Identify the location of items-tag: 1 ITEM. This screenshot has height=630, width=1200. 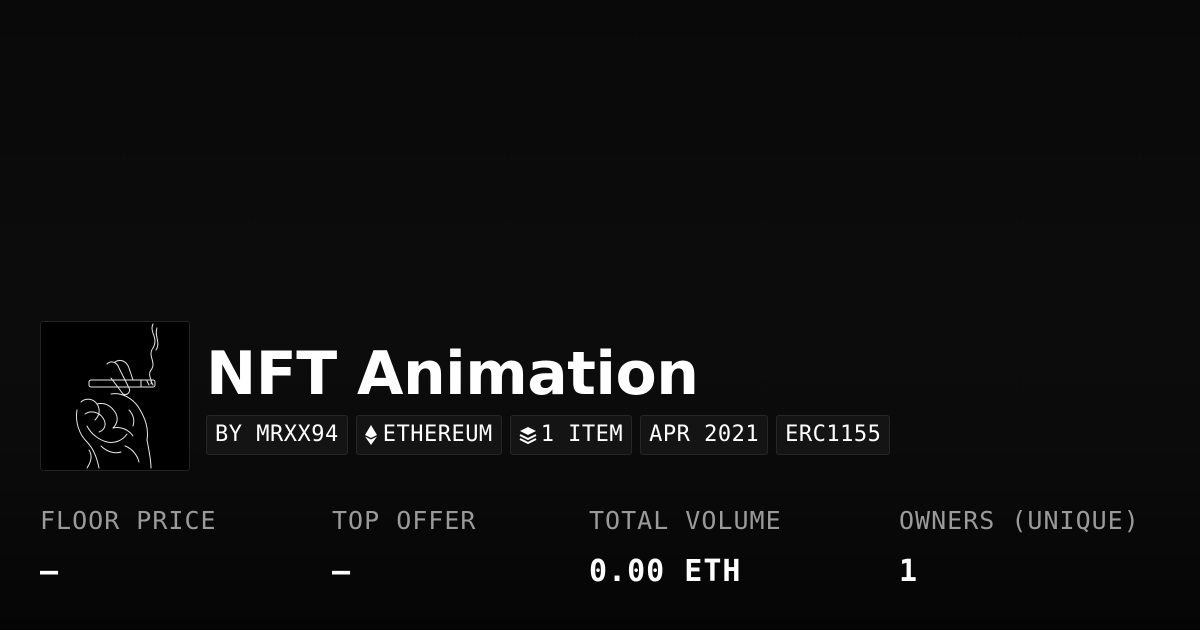
(571, 435).